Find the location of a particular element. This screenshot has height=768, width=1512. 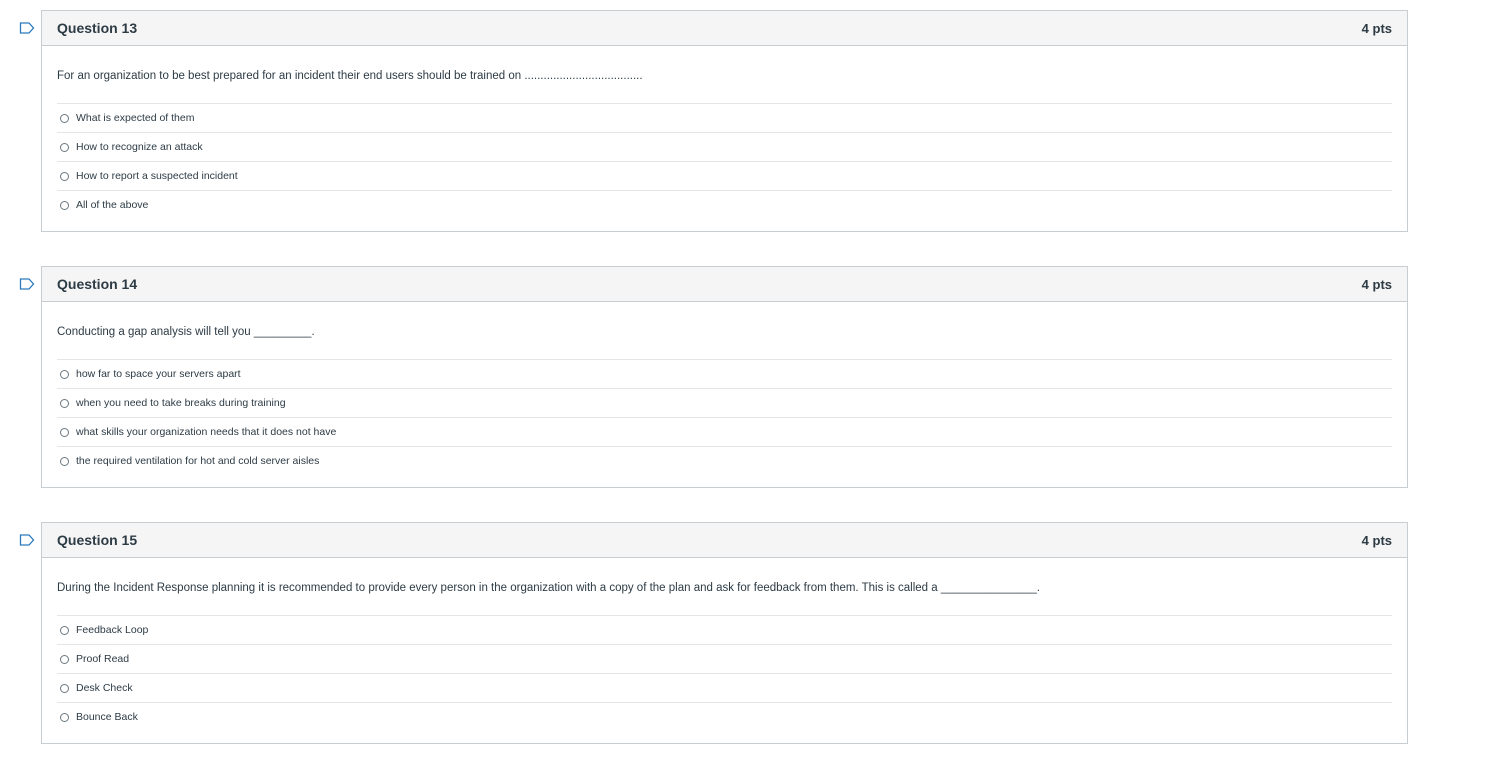

answer-label: how far to space your servers apart is located at coordinates (158, 374).